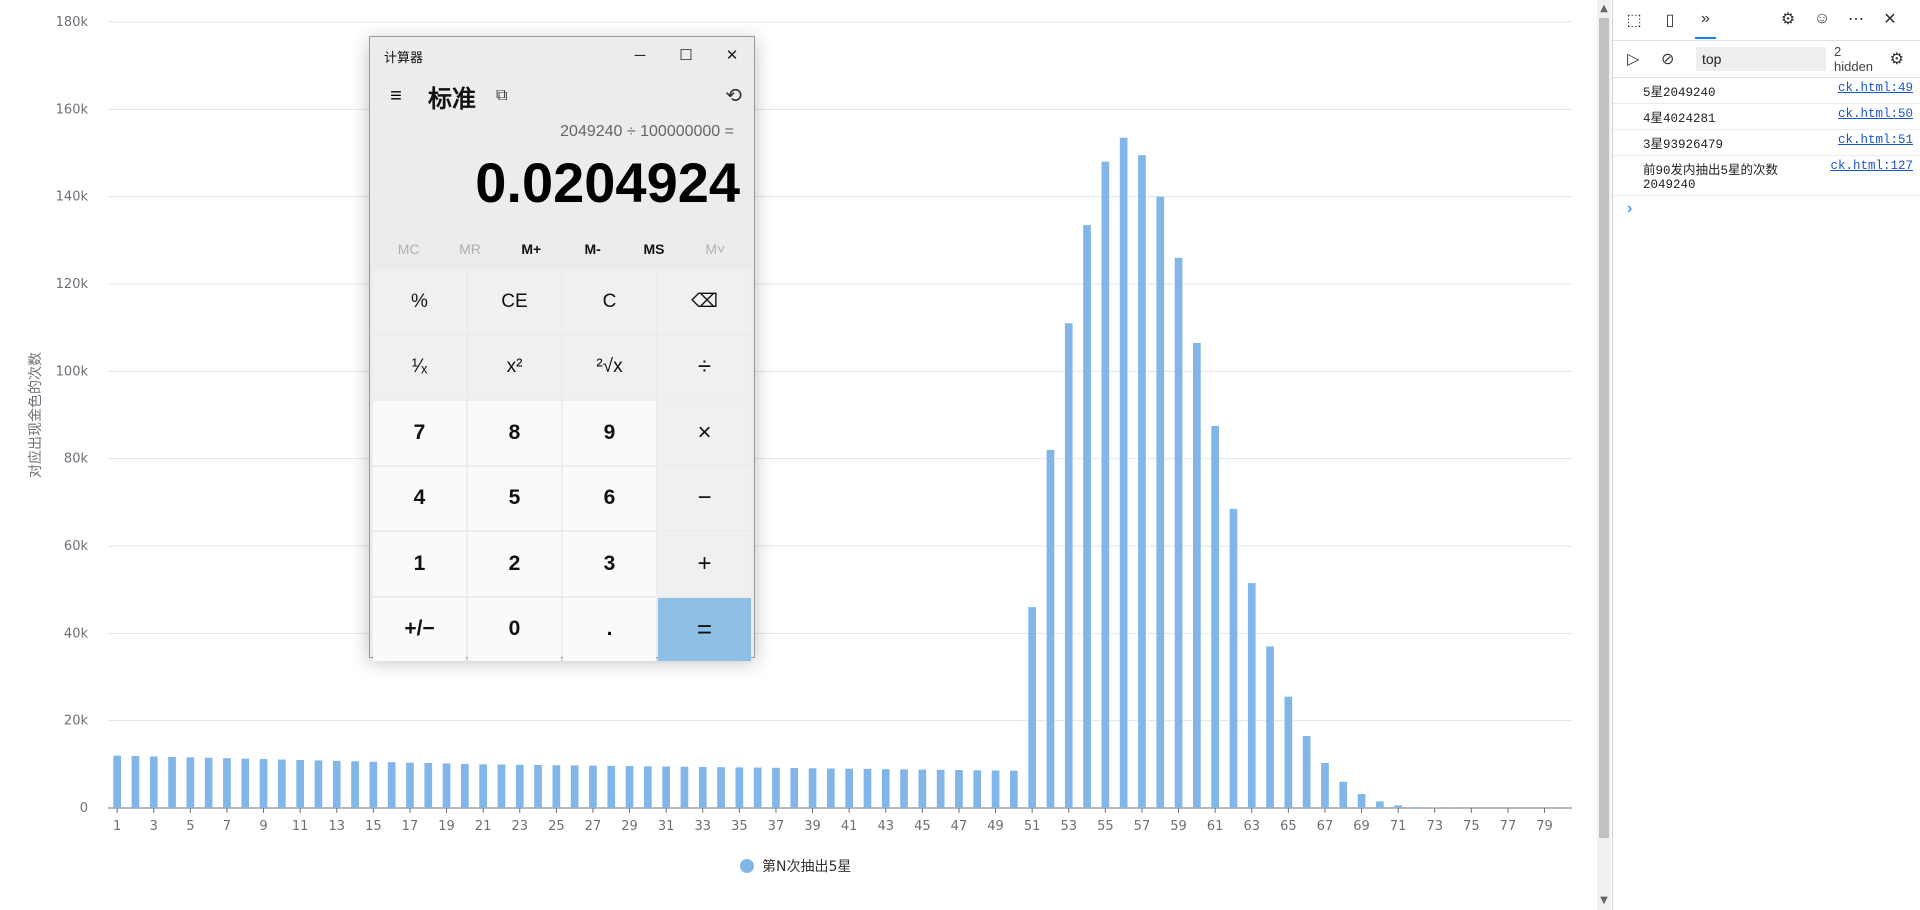 Image resolution: width=1920 pixels, height=910 pixels. I want to click on close-window-icon: ✕, so click(732, 55).